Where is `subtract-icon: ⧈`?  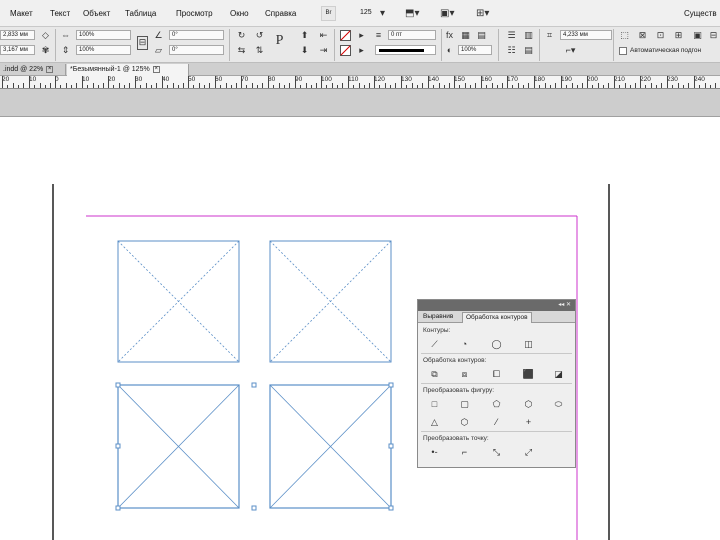 subtract-icon: ⧈ is located at coordinates (464, 374).